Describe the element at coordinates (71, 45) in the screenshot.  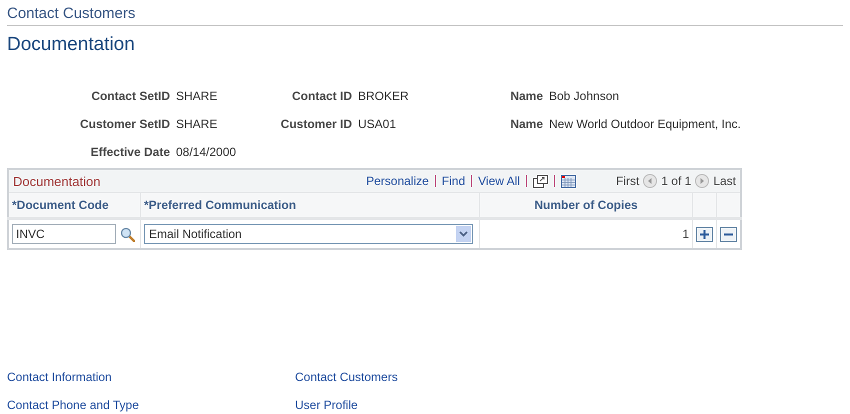
I see `page-title: Documentation` at that location.